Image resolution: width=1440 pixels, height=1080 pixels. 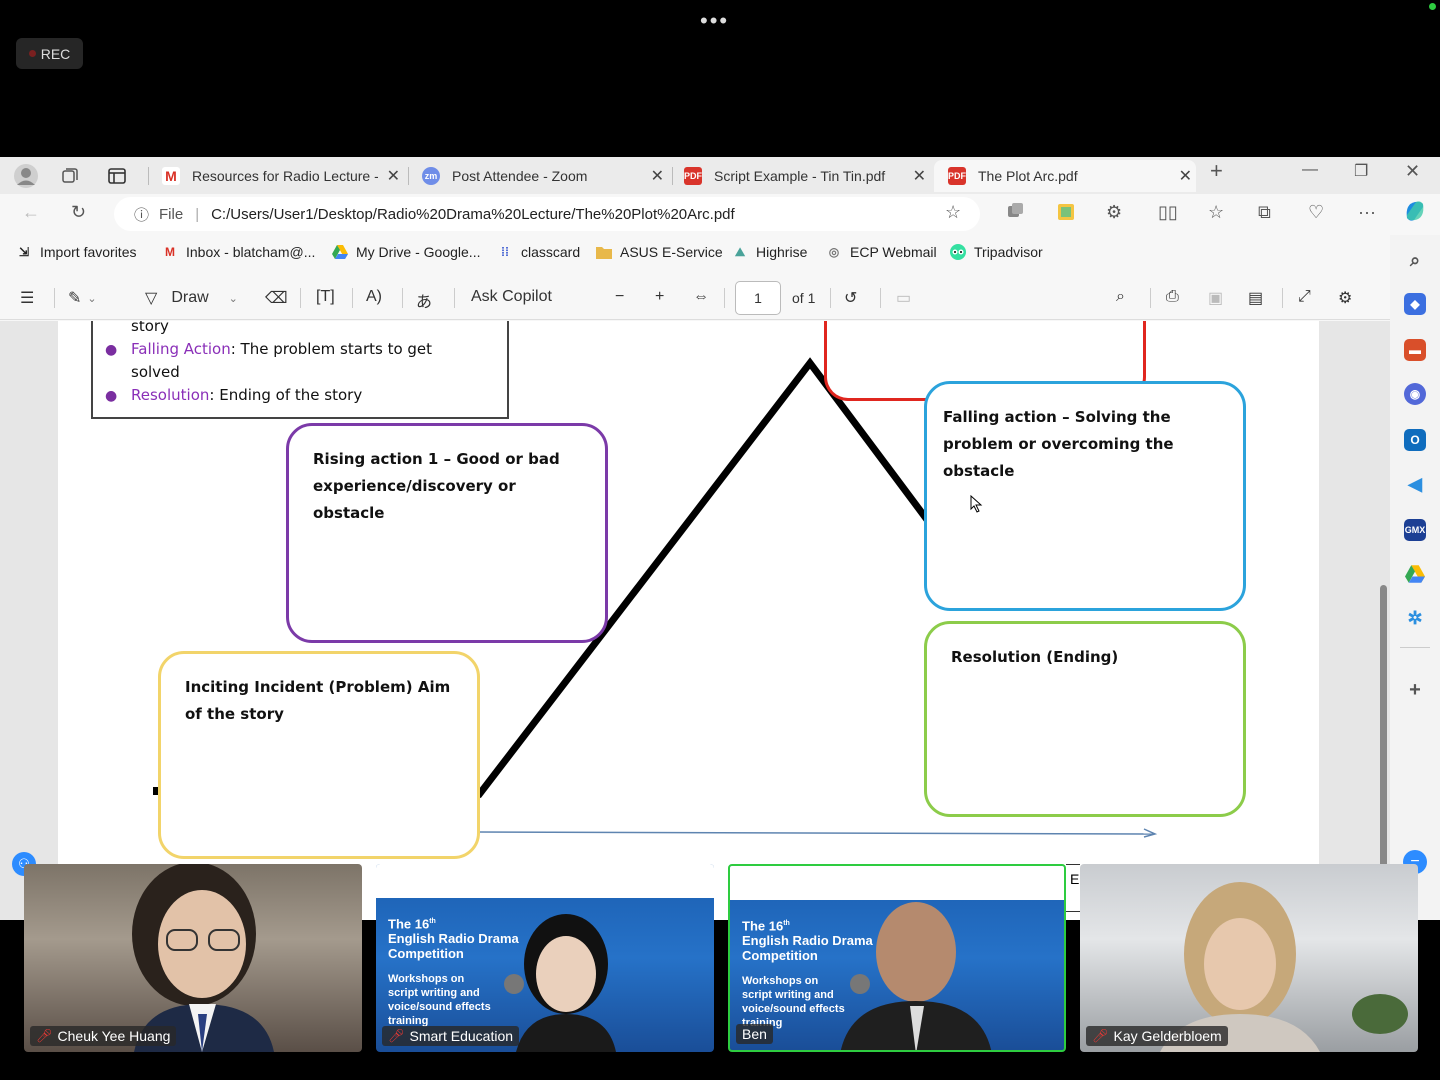 I want to click on mouse-cursor-icon, so click(x=976, y=504).